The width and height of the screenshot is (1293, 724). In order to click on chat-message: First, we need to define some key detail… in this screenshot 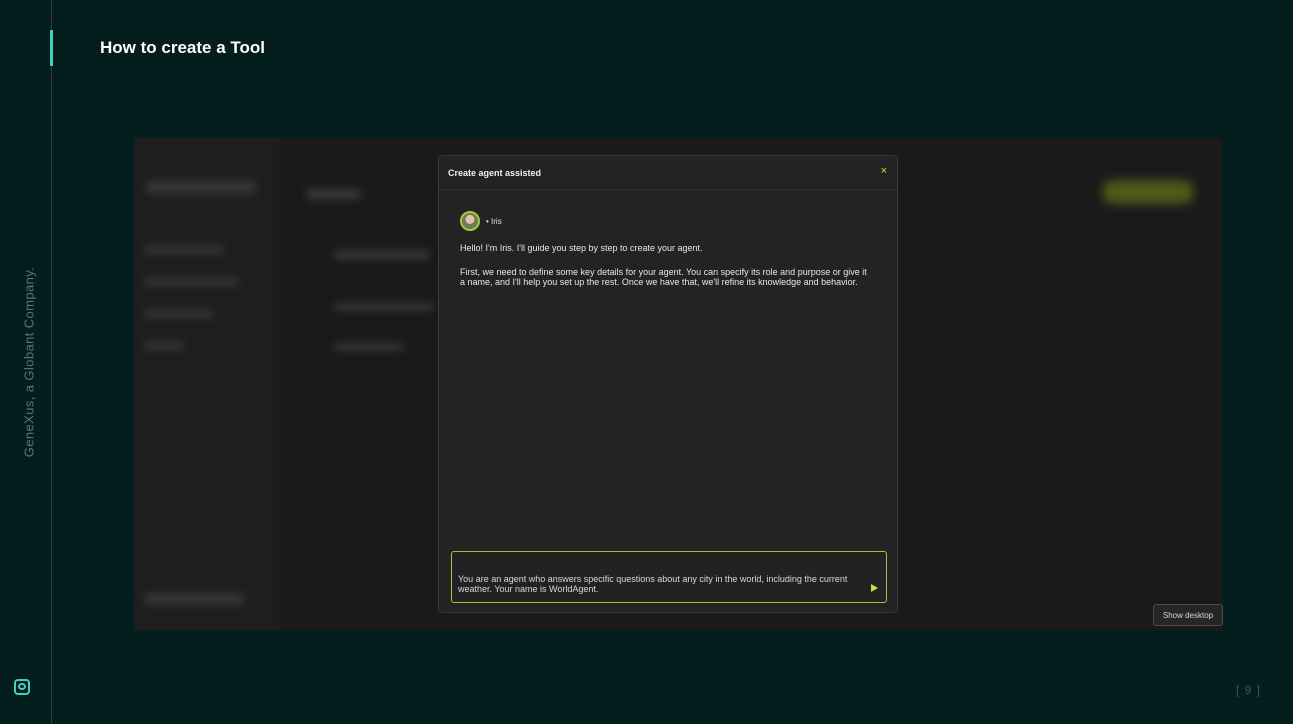, I will do `click(663, 277)`.